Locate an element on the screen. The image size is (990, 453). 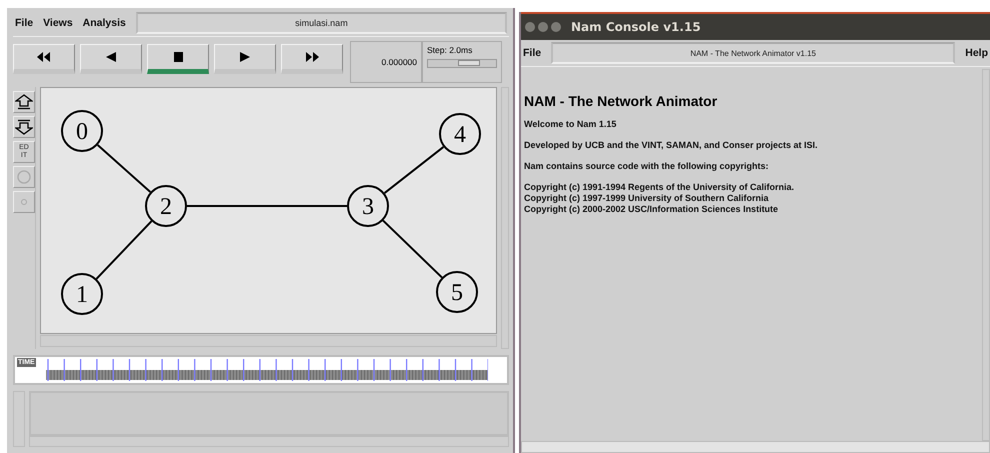
fast-forward-icon is located at coordinates (312, 57).